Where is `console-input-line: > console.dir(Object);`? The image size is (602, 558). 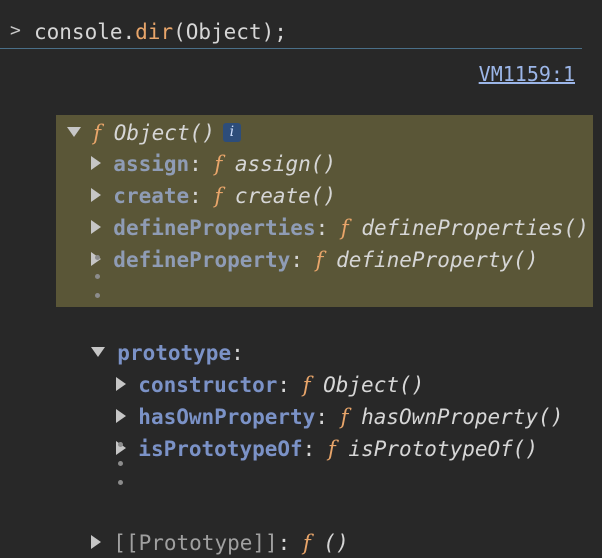
console-input-line: > console.dir(Object); is located at coordinates (291, 32).